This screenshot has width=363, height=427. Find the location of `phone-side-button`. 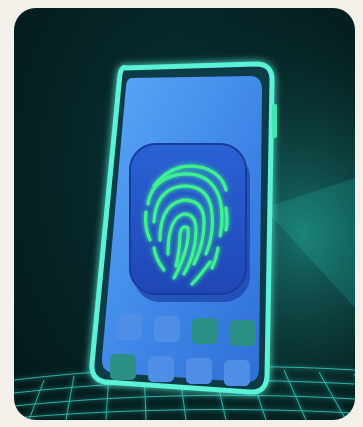

phone-side-button is located at coordinates (274, 121).